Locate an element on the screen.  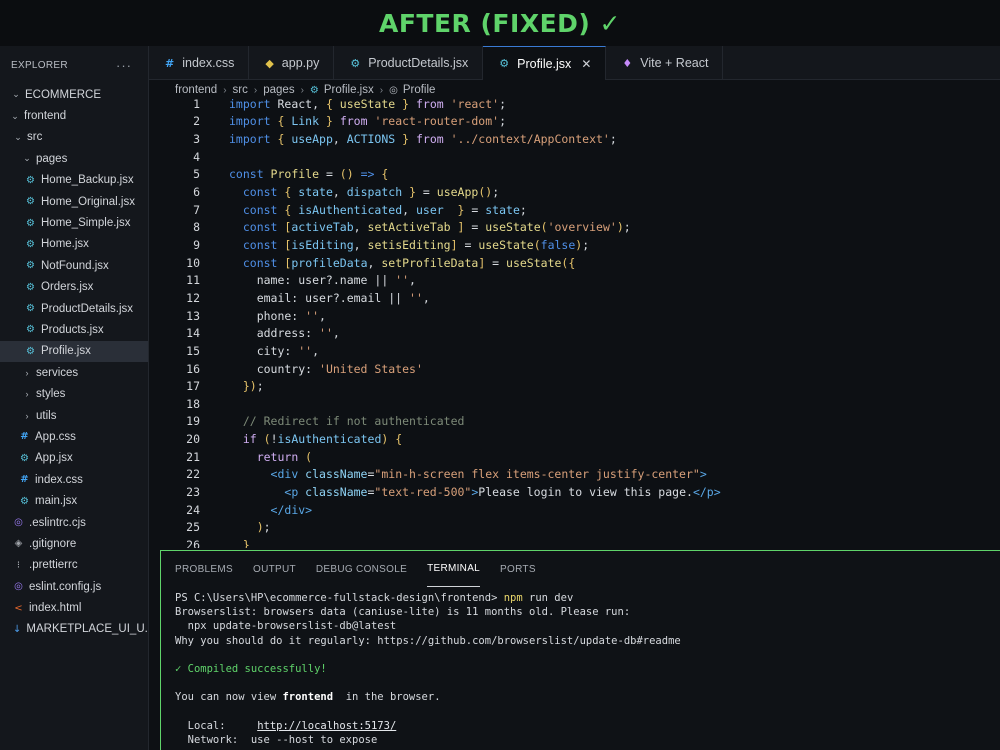
tree-item: ⚙ Orders.jsx is located at coordinates (74, 287).